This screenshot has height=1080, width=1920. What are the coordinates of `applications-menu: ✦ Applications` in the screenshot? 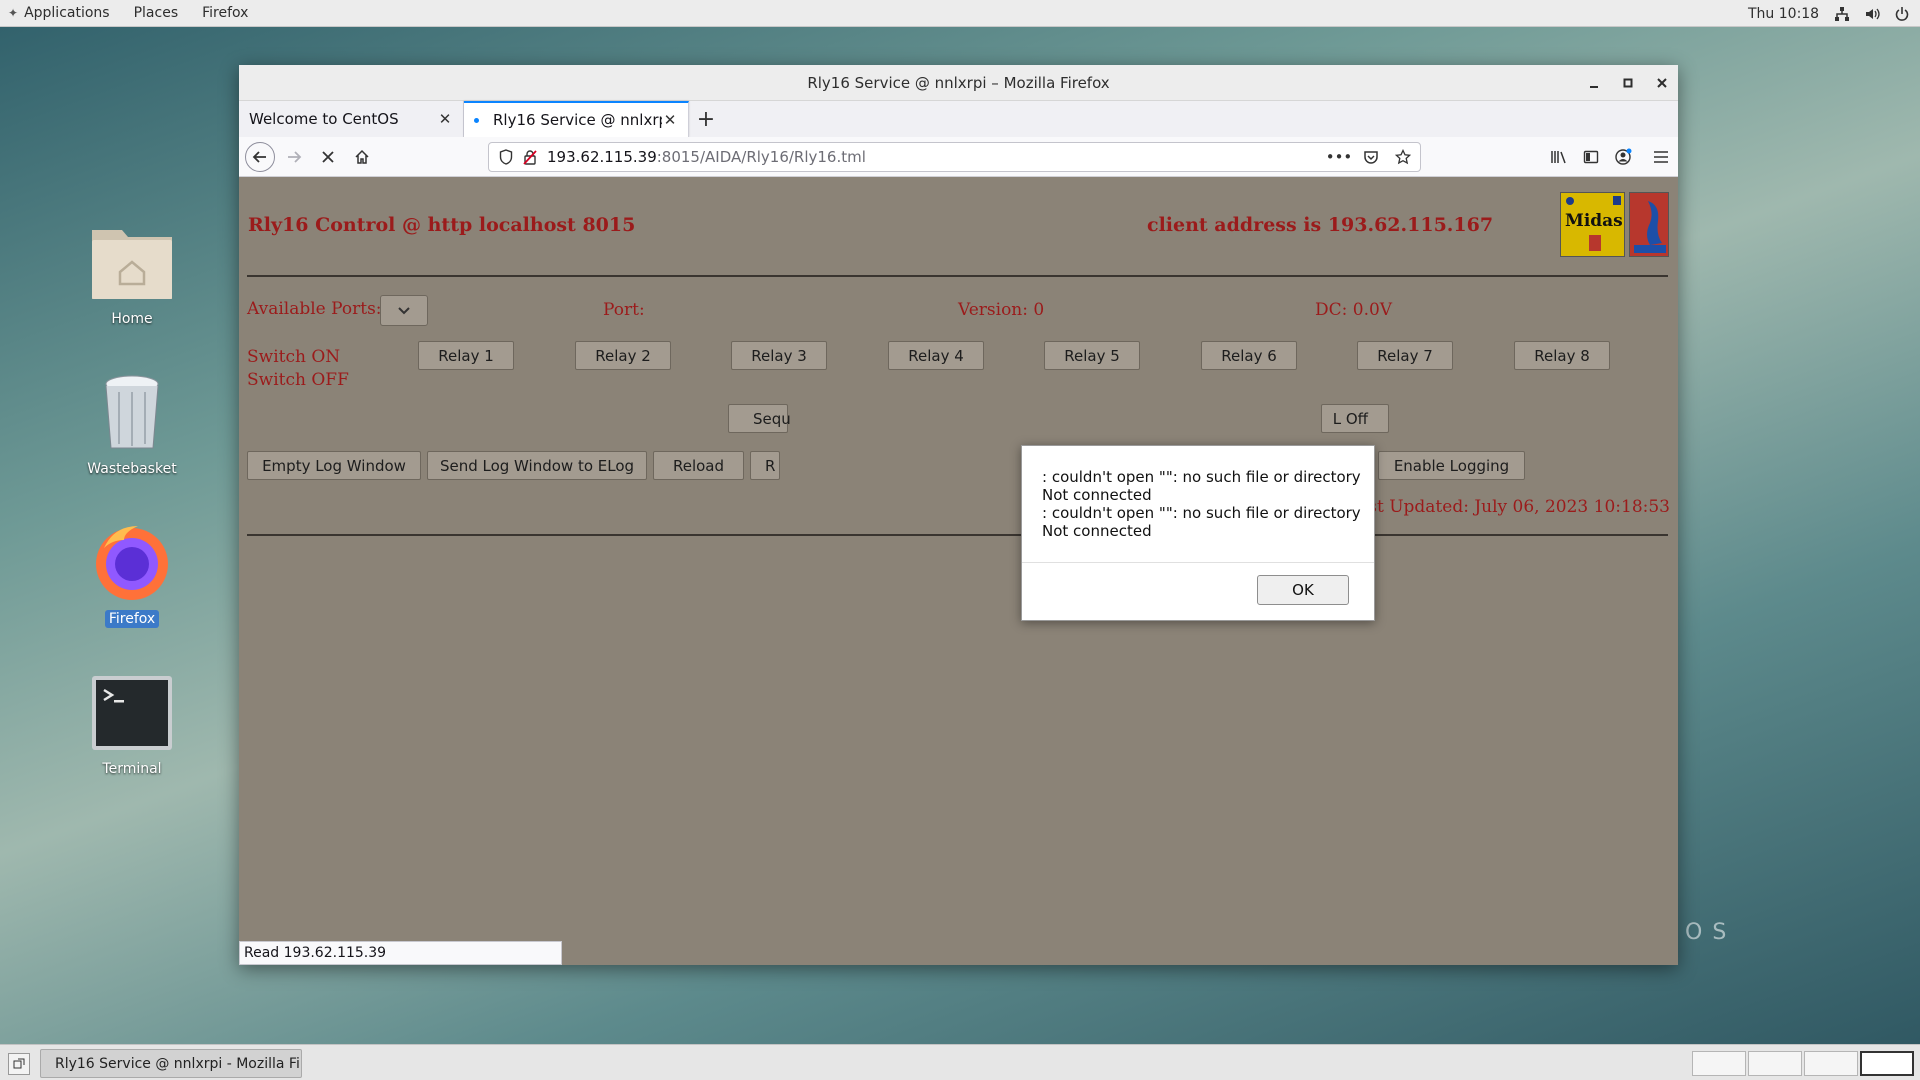 It's located at (61, 13).